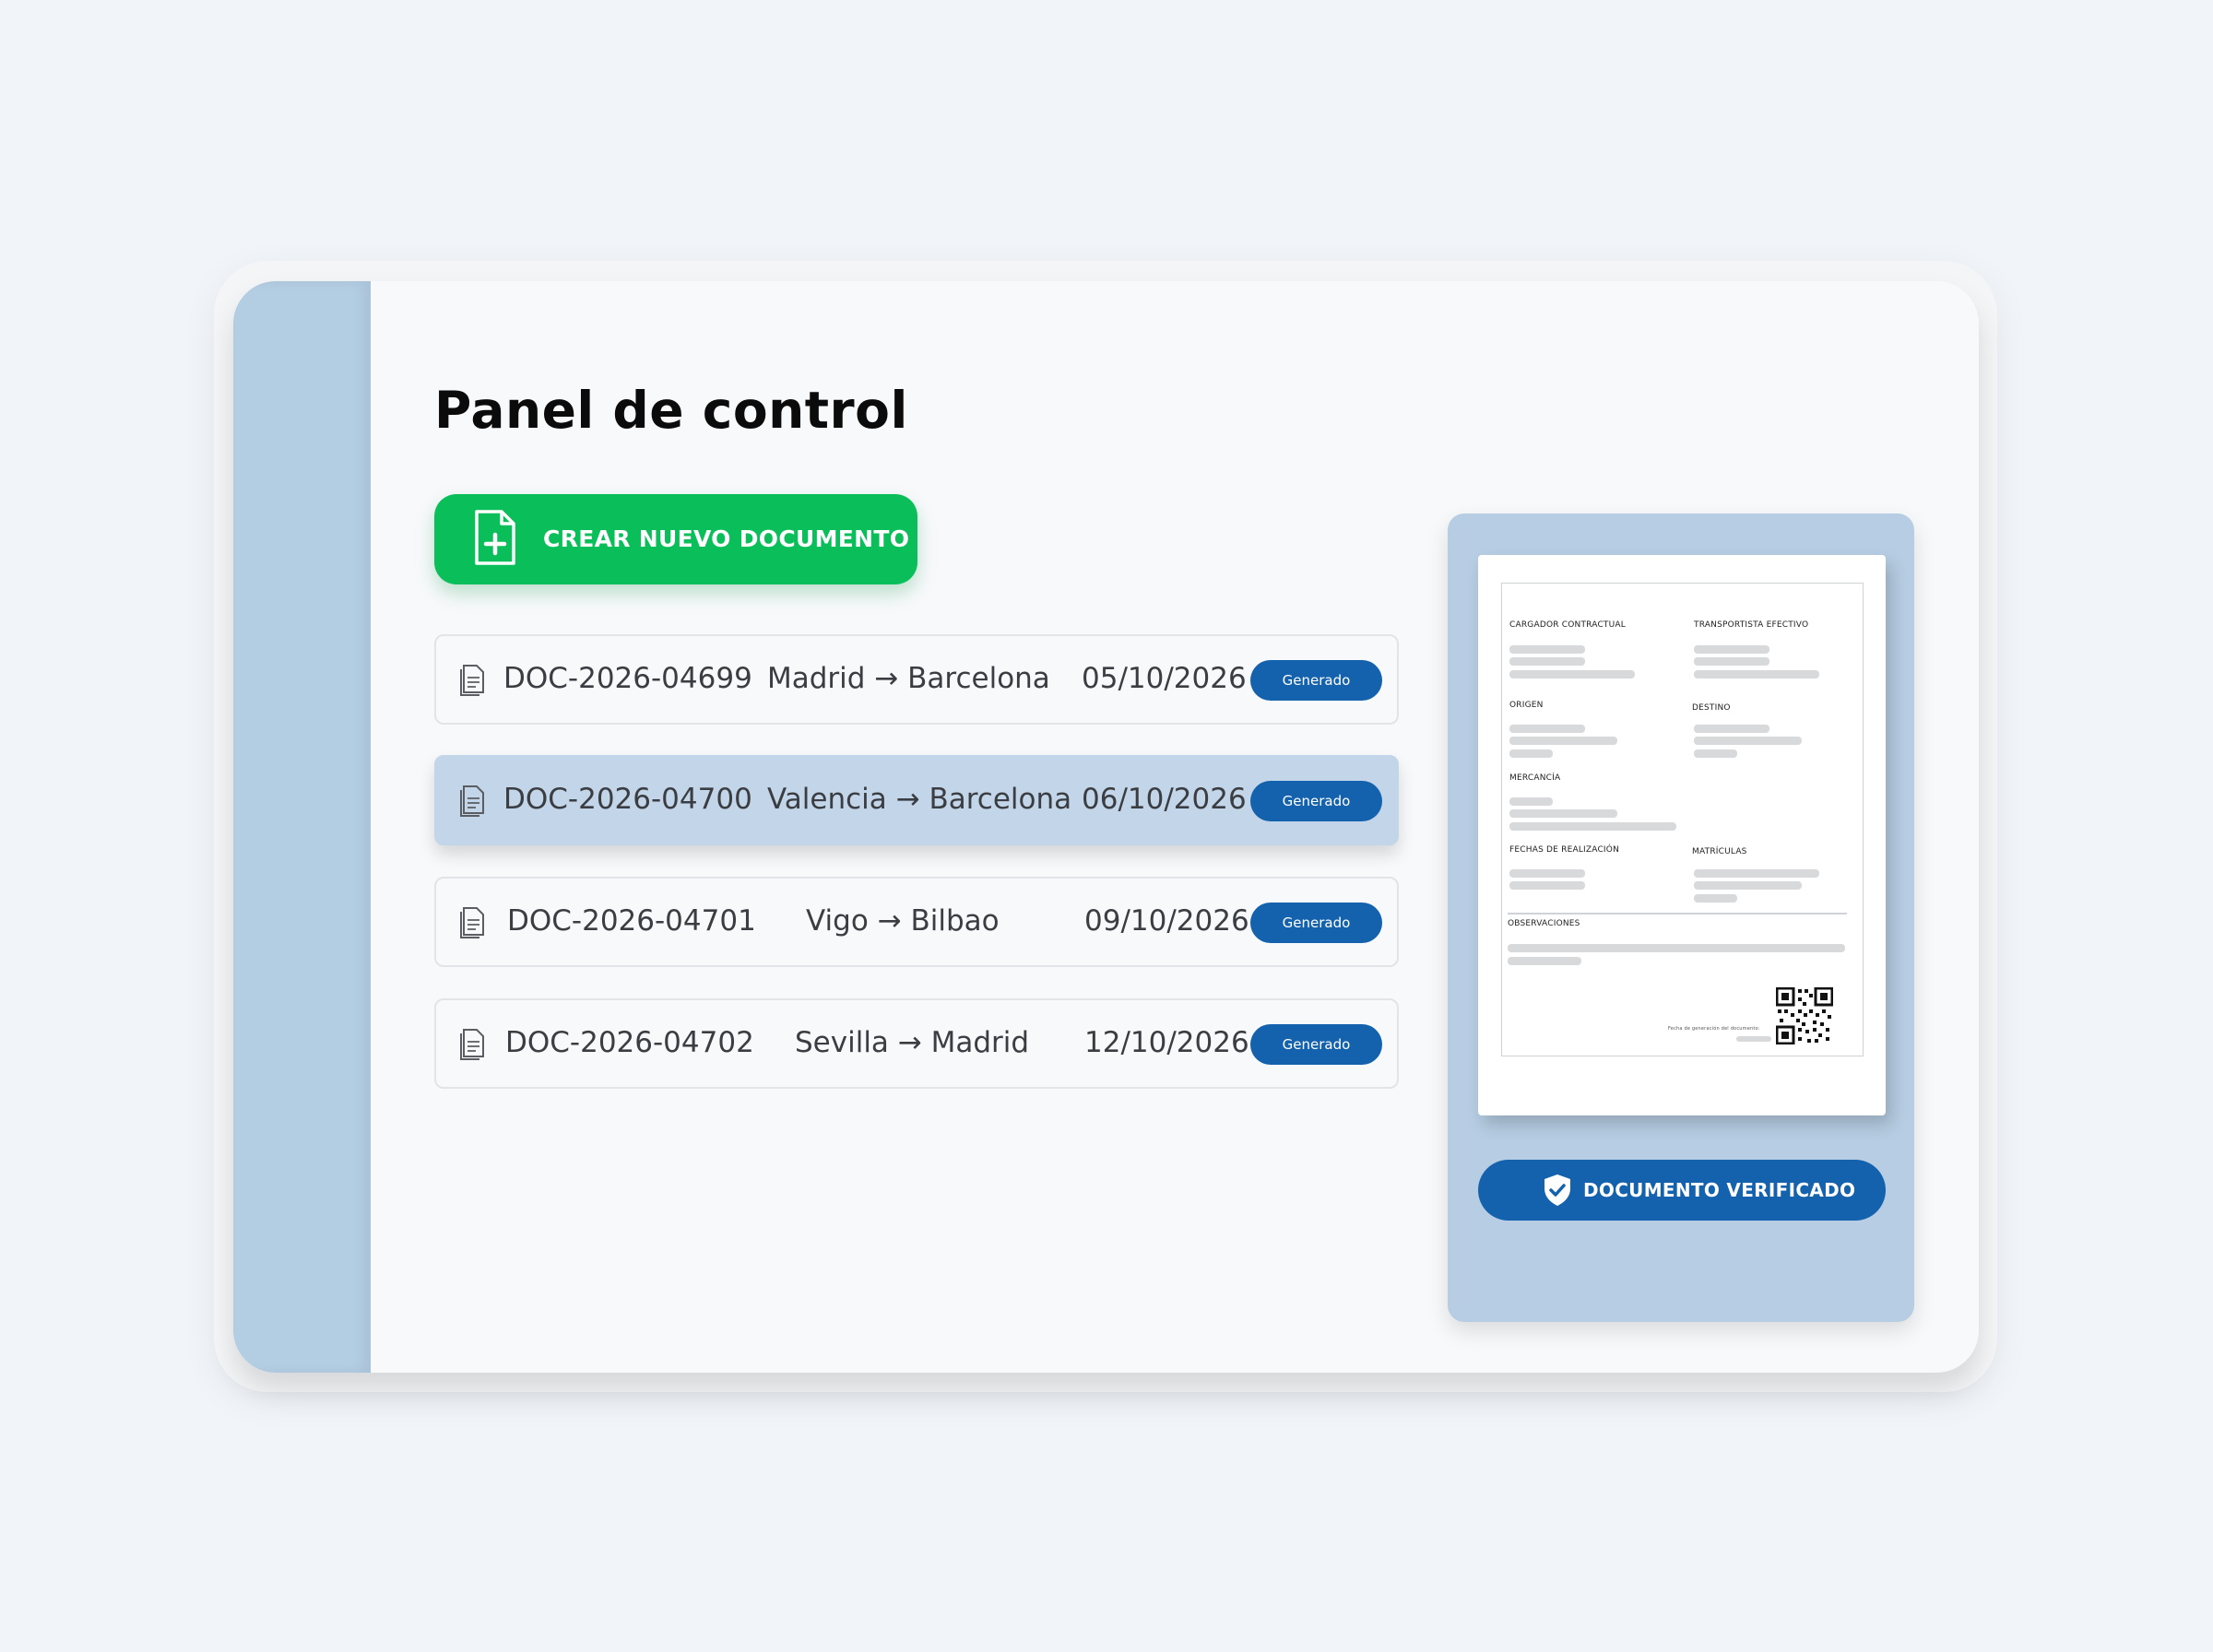  I want to click on document-id: DOC-2026-04702, so click(629, 1042).